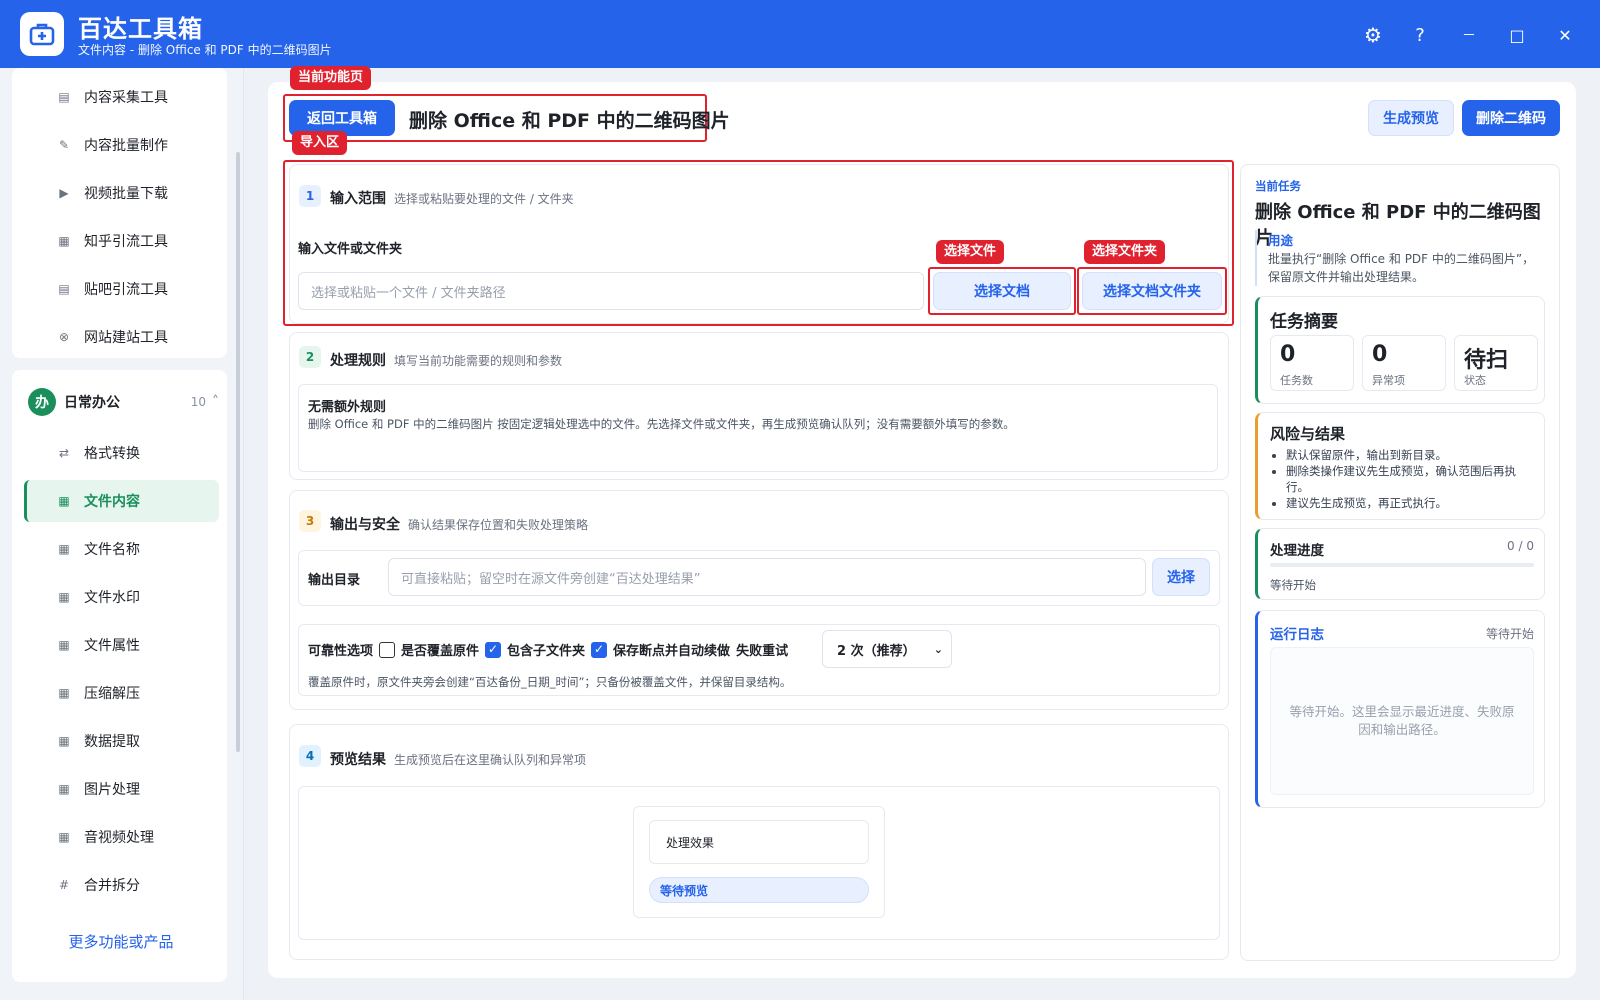 This screenshot has width=1600, height=1000. I want to click on reliability-options: 可靠性选项 是否覆盖原件 ✓ 包含子文件夹 ✓ 保存断点并自动续做 失败重试, so click(548, 649).